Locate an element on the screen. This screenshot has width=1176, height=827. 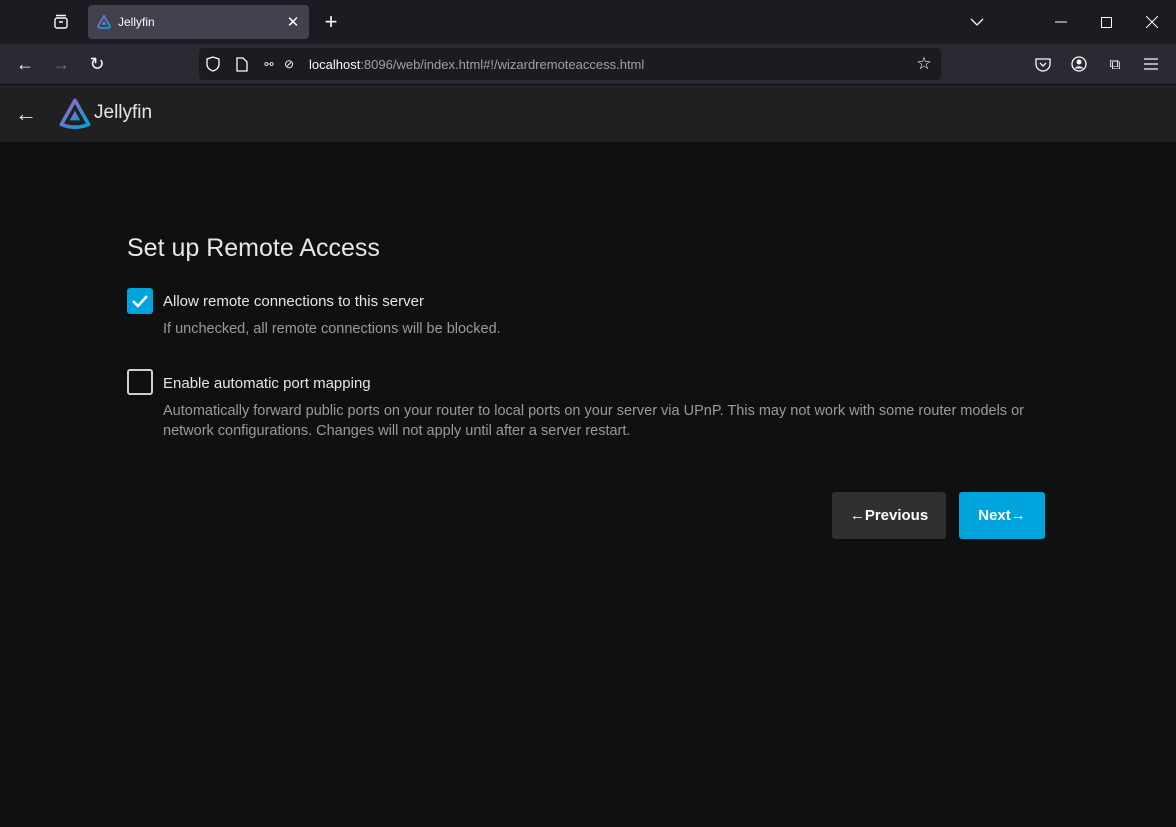
app-brand: Jellyfin is located at coordinates (123, 113).